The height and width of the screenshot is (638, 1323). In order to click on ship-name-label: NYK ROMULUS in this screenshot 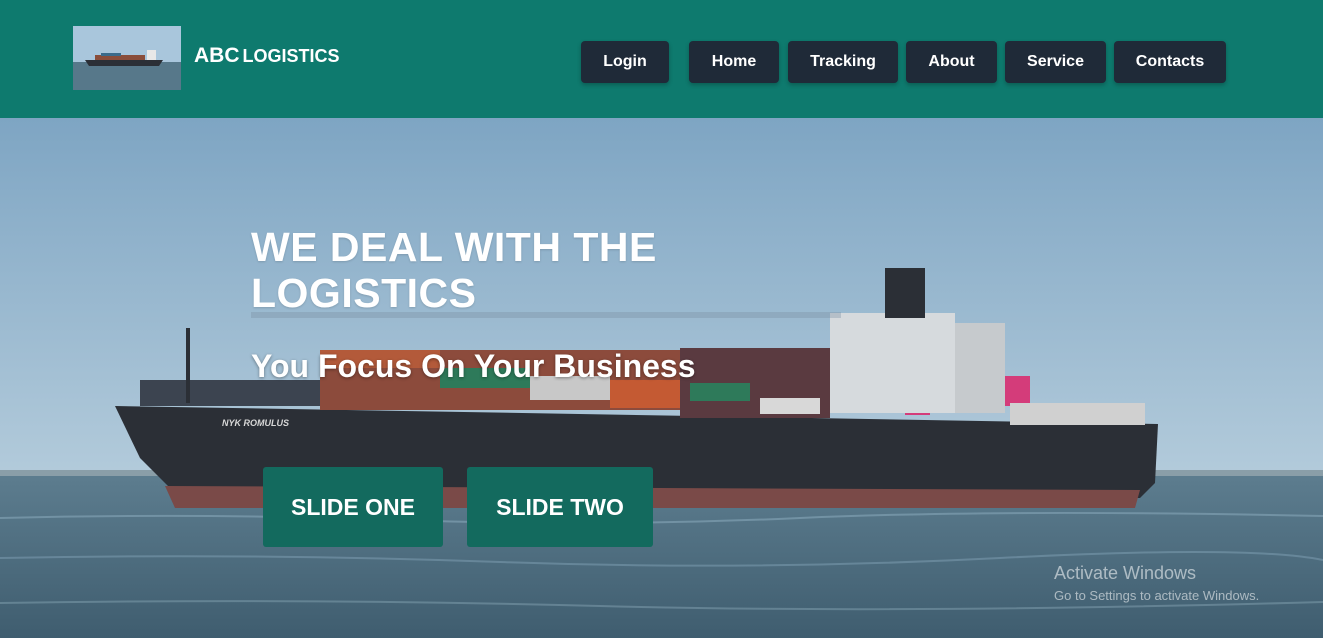, I will do `click(255, 423)`.